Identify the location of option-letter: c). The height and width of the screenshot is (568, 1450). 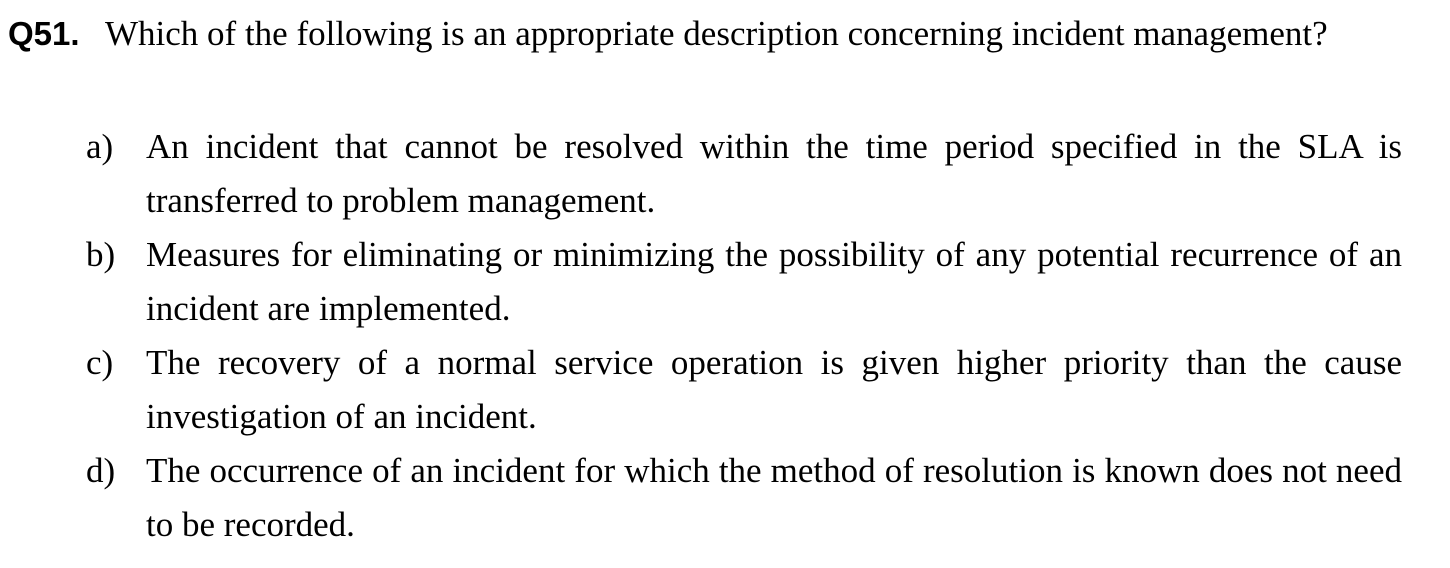
(100, 362).